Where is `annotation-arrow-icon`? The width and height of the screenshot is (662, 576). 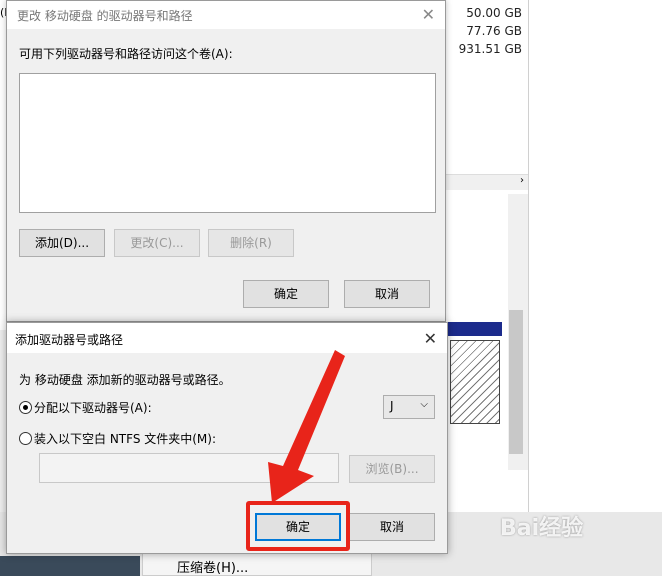
annotation-arrow-icon is located at coordinates (306, 426).